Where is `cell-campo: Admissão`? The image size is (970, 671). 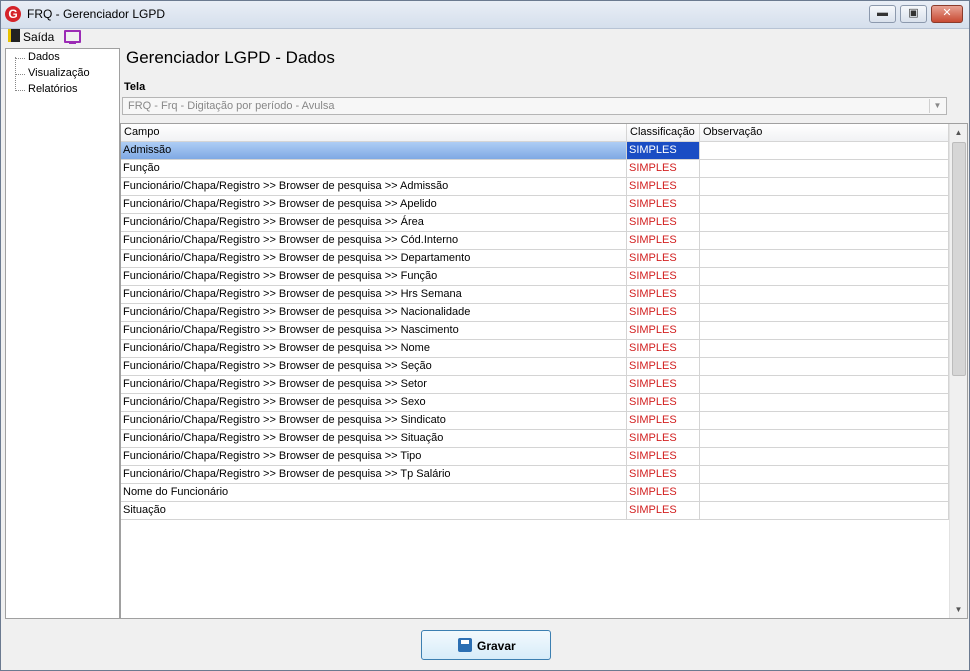 cell-campo: Admissão is located at coordinates (374, 150).